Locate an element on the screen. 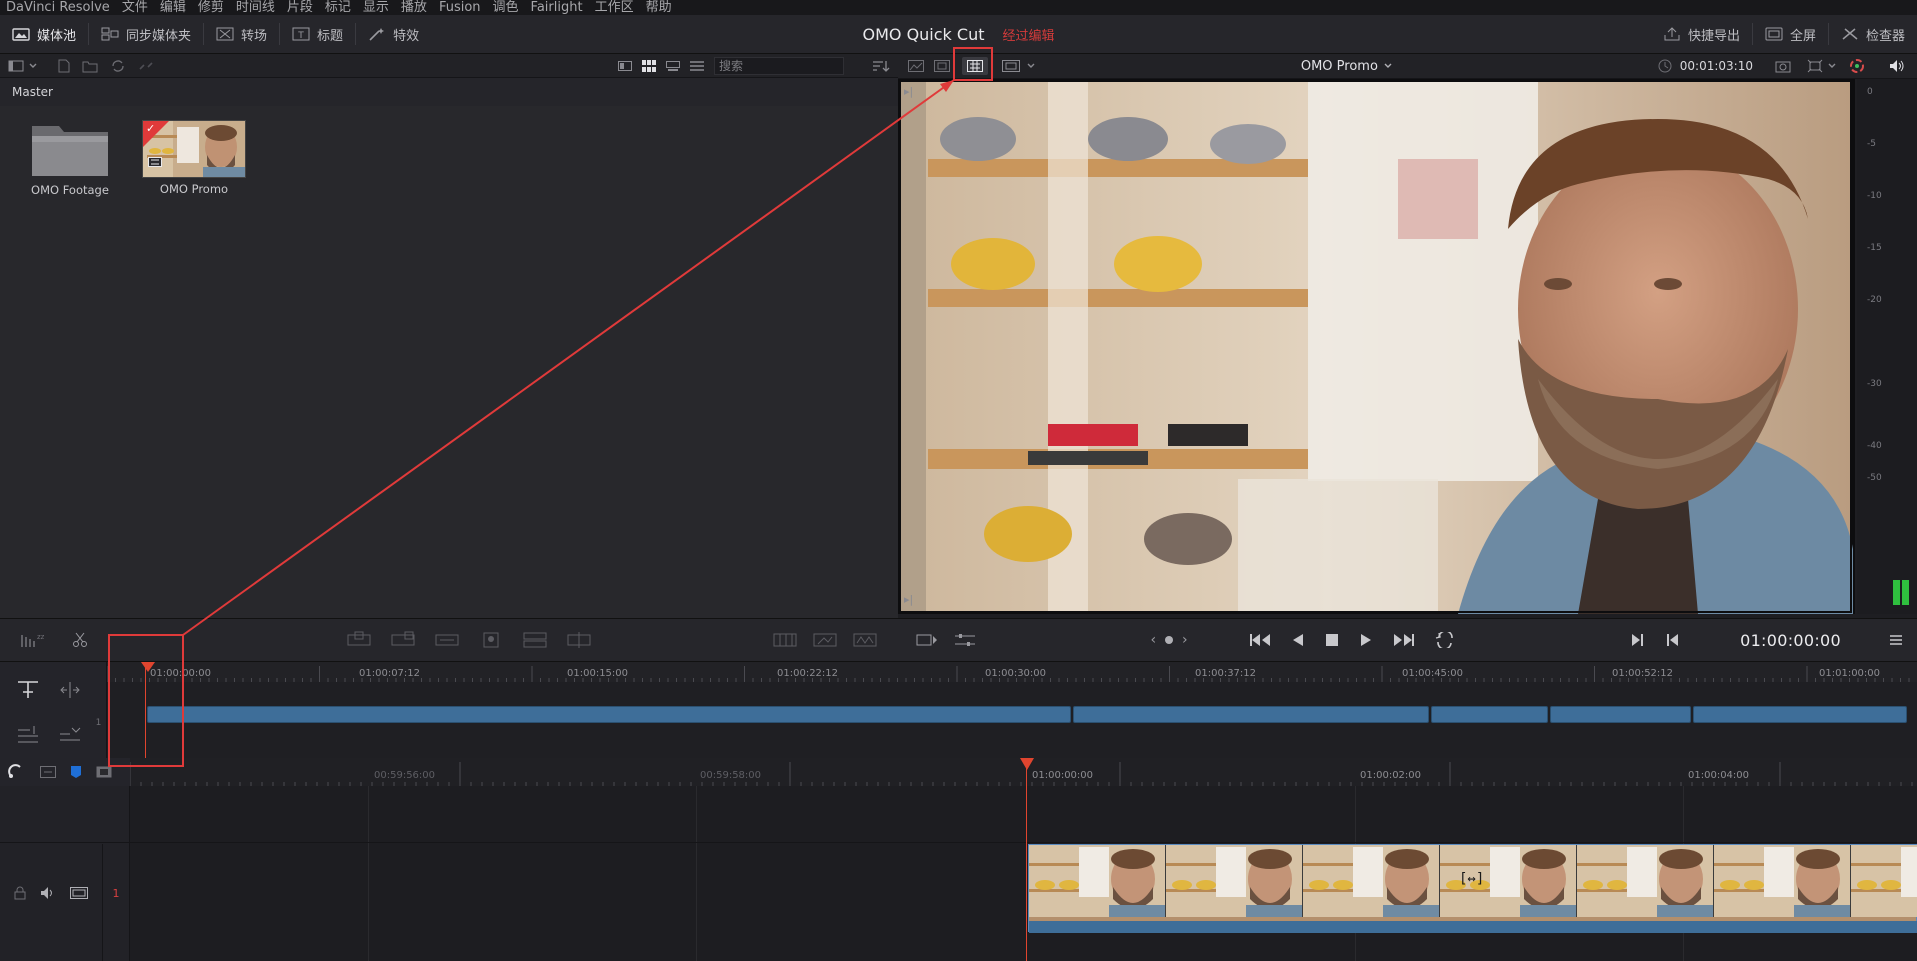  transitions-button: 转场 is located at coordinates (241, 34).